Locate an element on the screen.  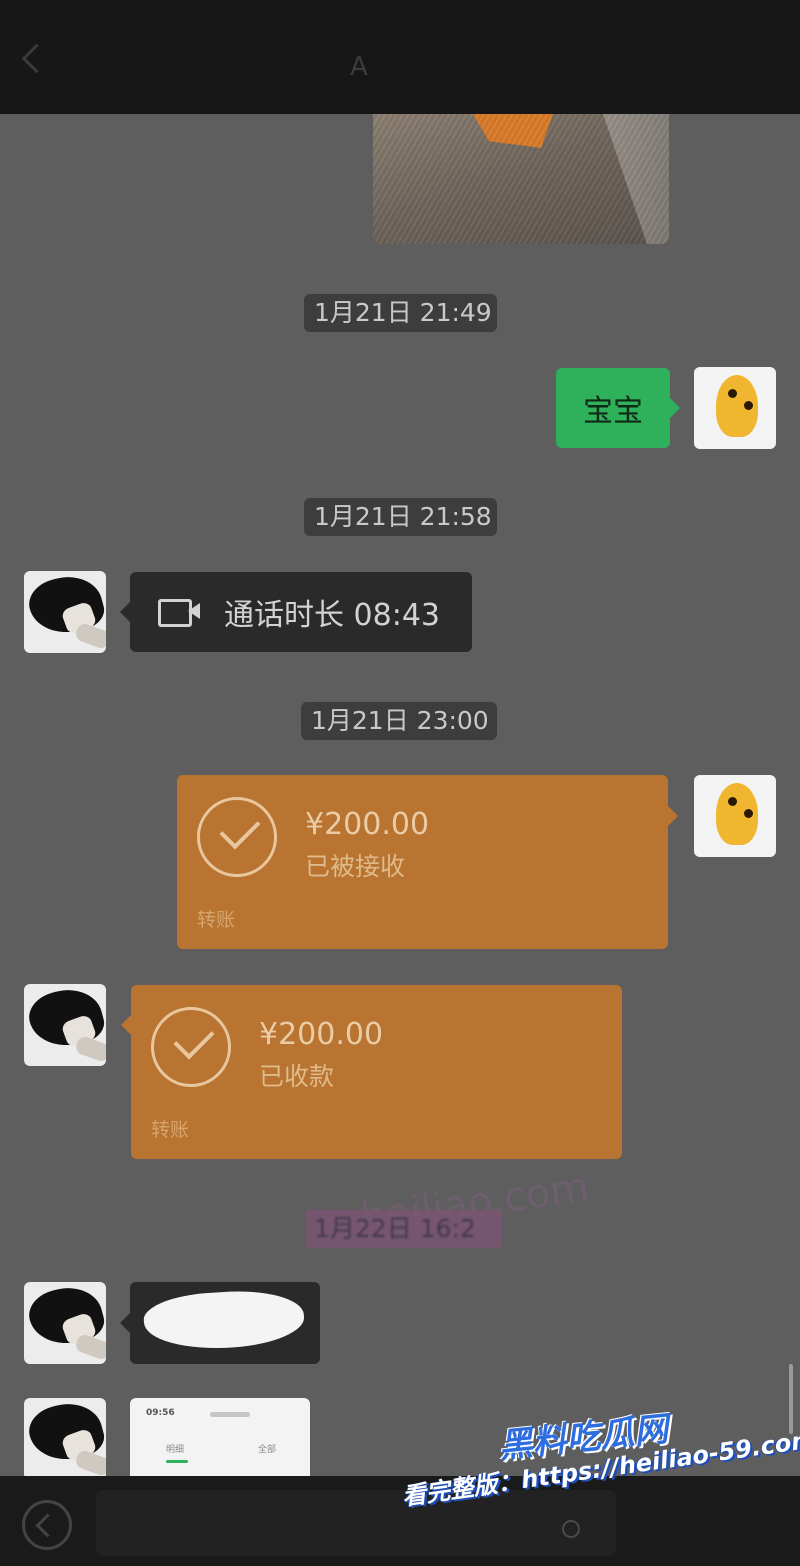
input-bar is located at coordinates (400, 1521).